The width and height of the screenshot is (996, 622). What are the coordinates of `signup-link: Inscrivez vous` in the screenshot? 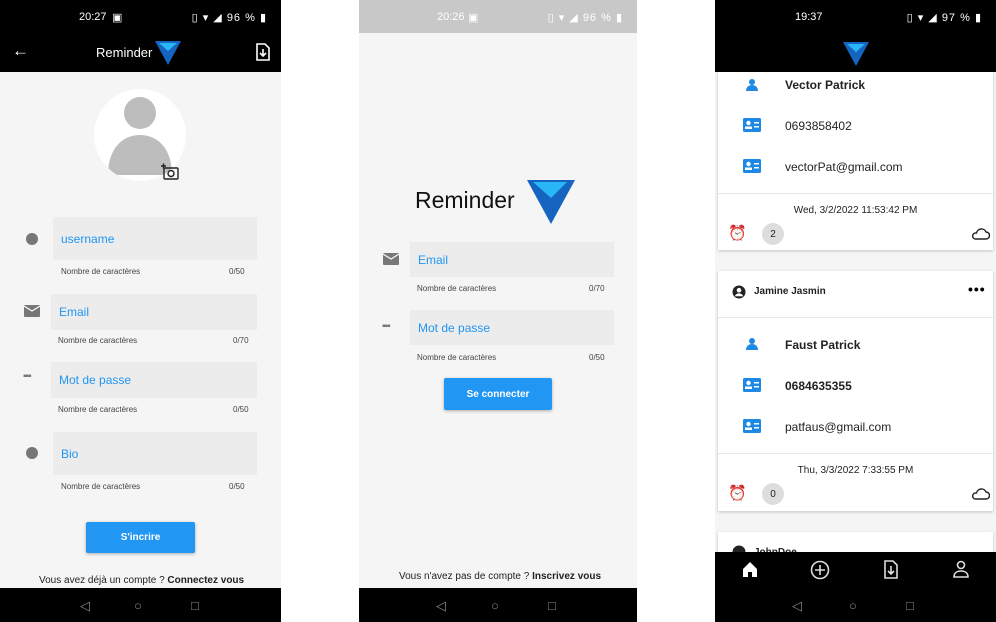 It's located at (566, 576).